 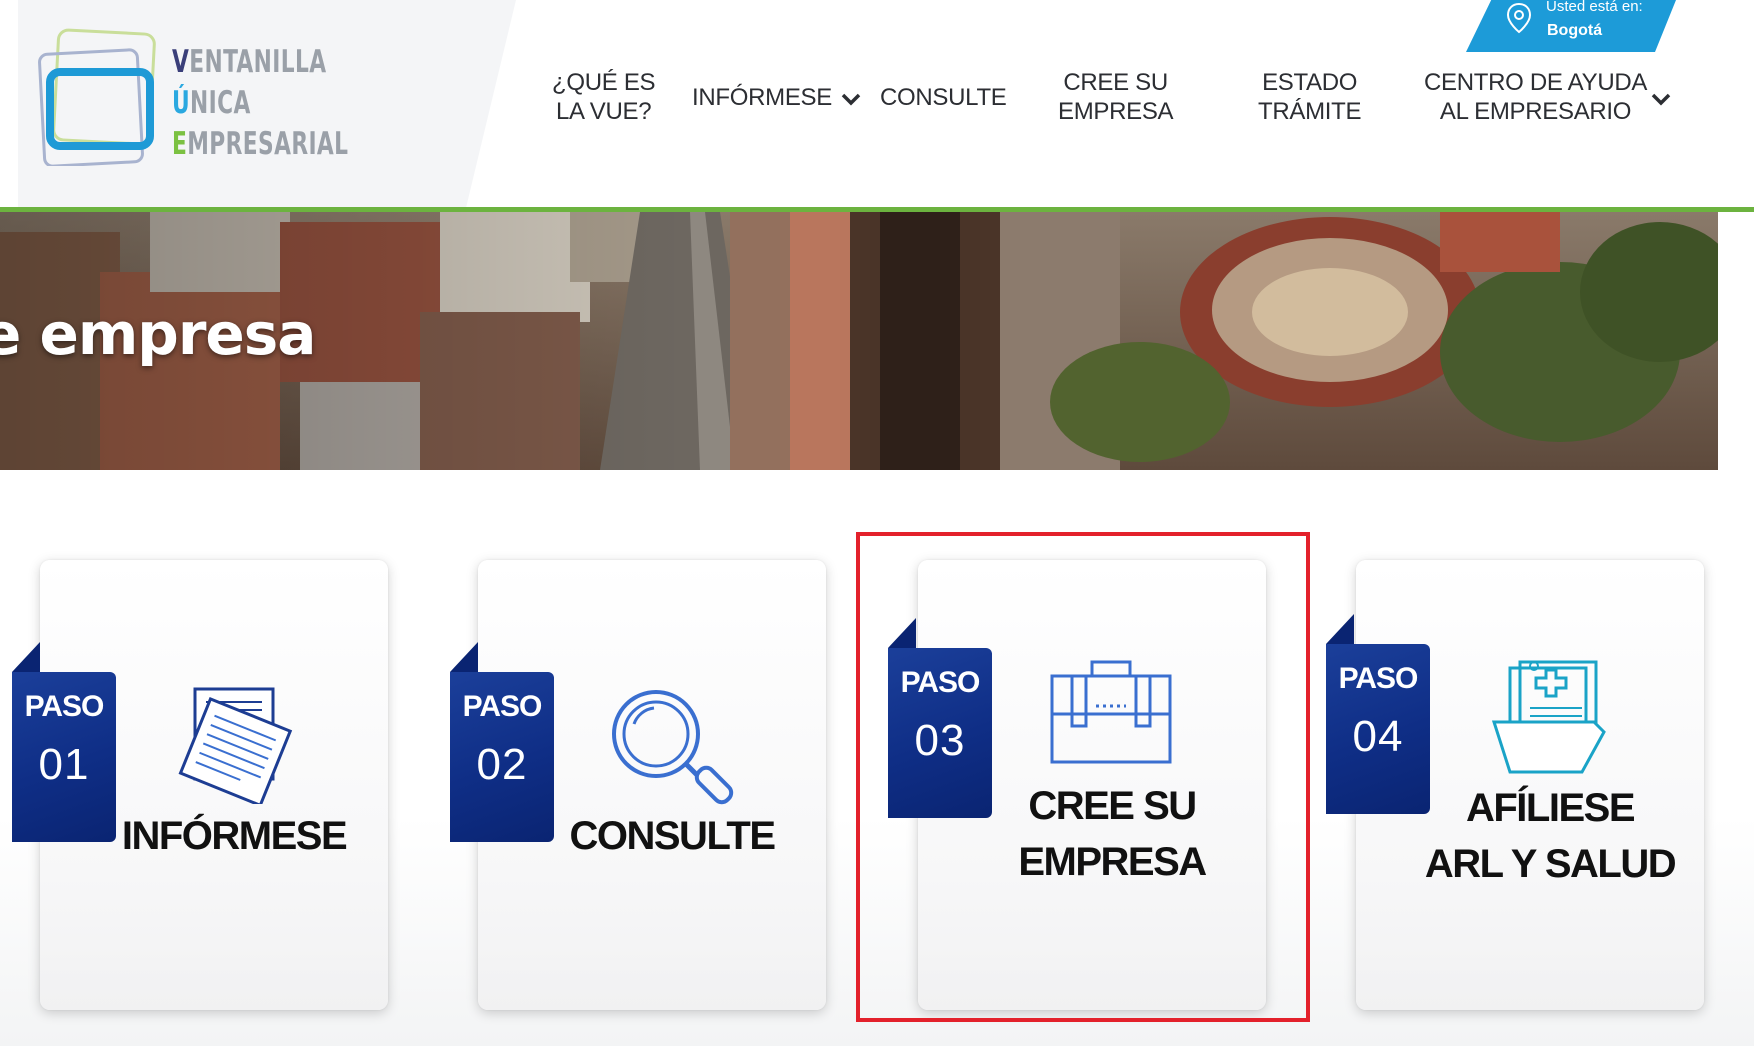 What do you see at coordinates (1535, 97) in the screenshot?
I see `nav-centro-de-ayuda: CENTRO DE AYUDA AL EMPRESARIO` at bounding box center [1535, 97].